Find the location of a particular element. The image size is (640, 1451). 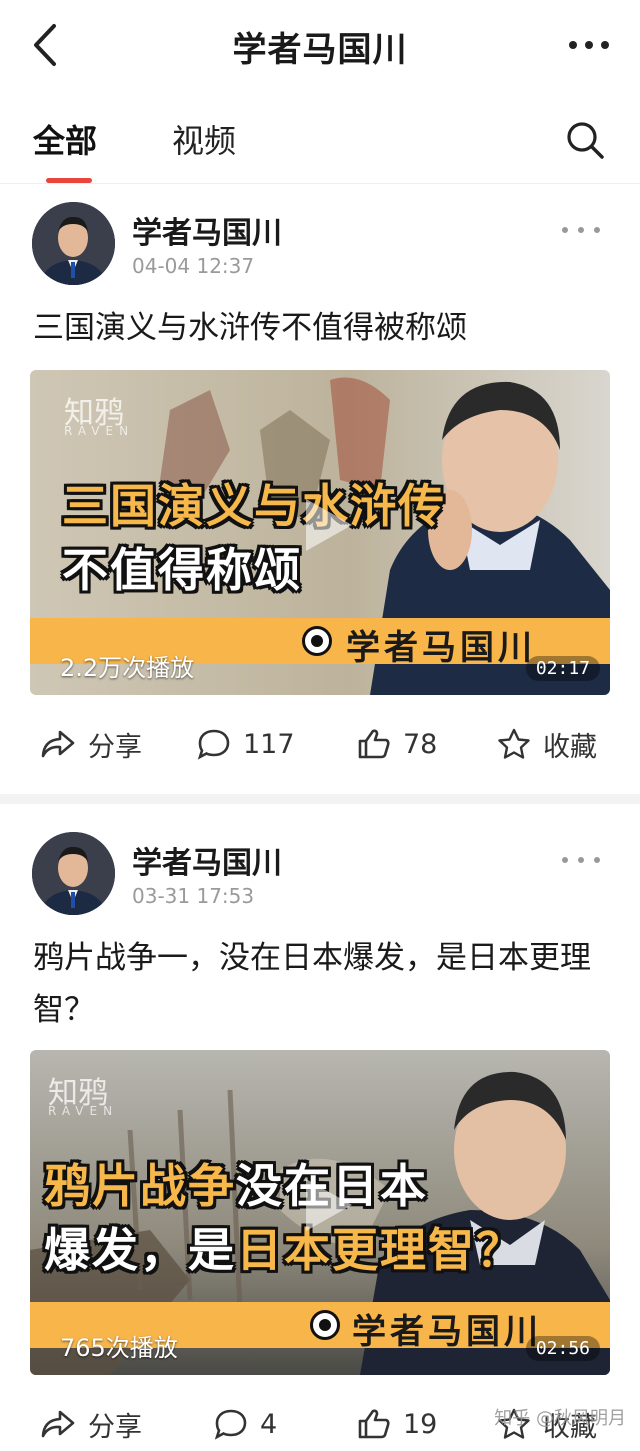

comment-button: 4 is located at coordinates (245, 1424).